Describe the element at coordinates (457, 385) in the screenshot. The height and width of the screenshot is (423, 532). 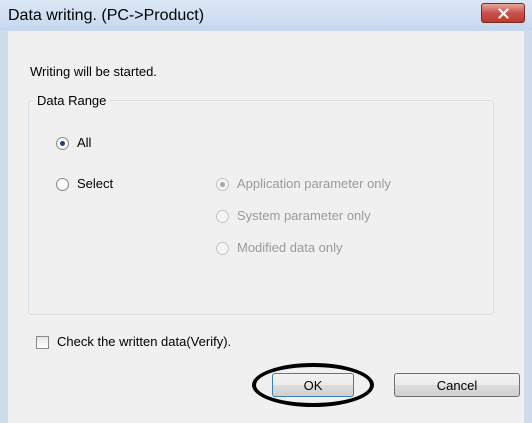
I see `cancel-button: Cancel` at that location.